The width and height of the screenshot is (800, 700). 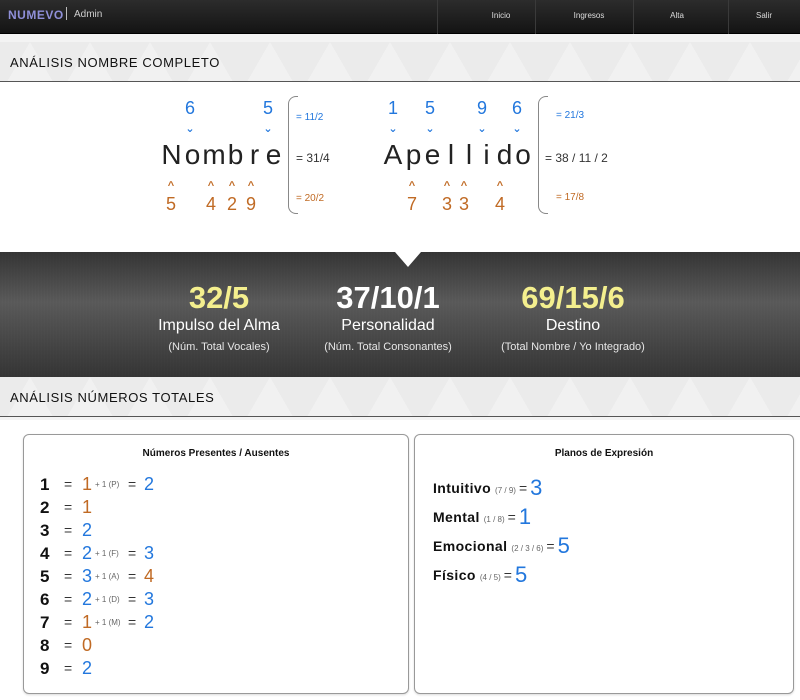 I want to click on stat-sublabel: (Núm. Total Vocales), so click(x=219, y=347).